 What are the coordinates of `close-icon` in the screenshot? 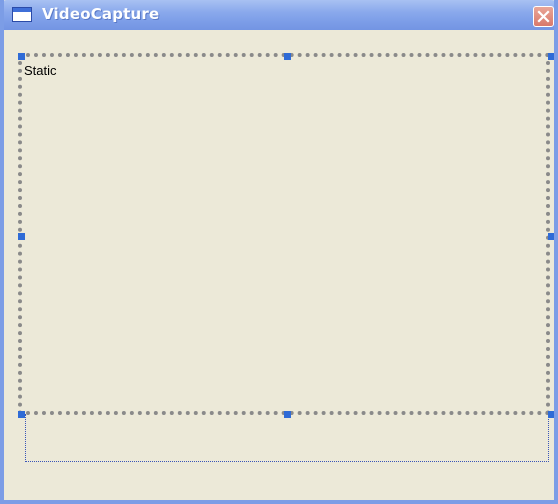 It's located at (543, 16).